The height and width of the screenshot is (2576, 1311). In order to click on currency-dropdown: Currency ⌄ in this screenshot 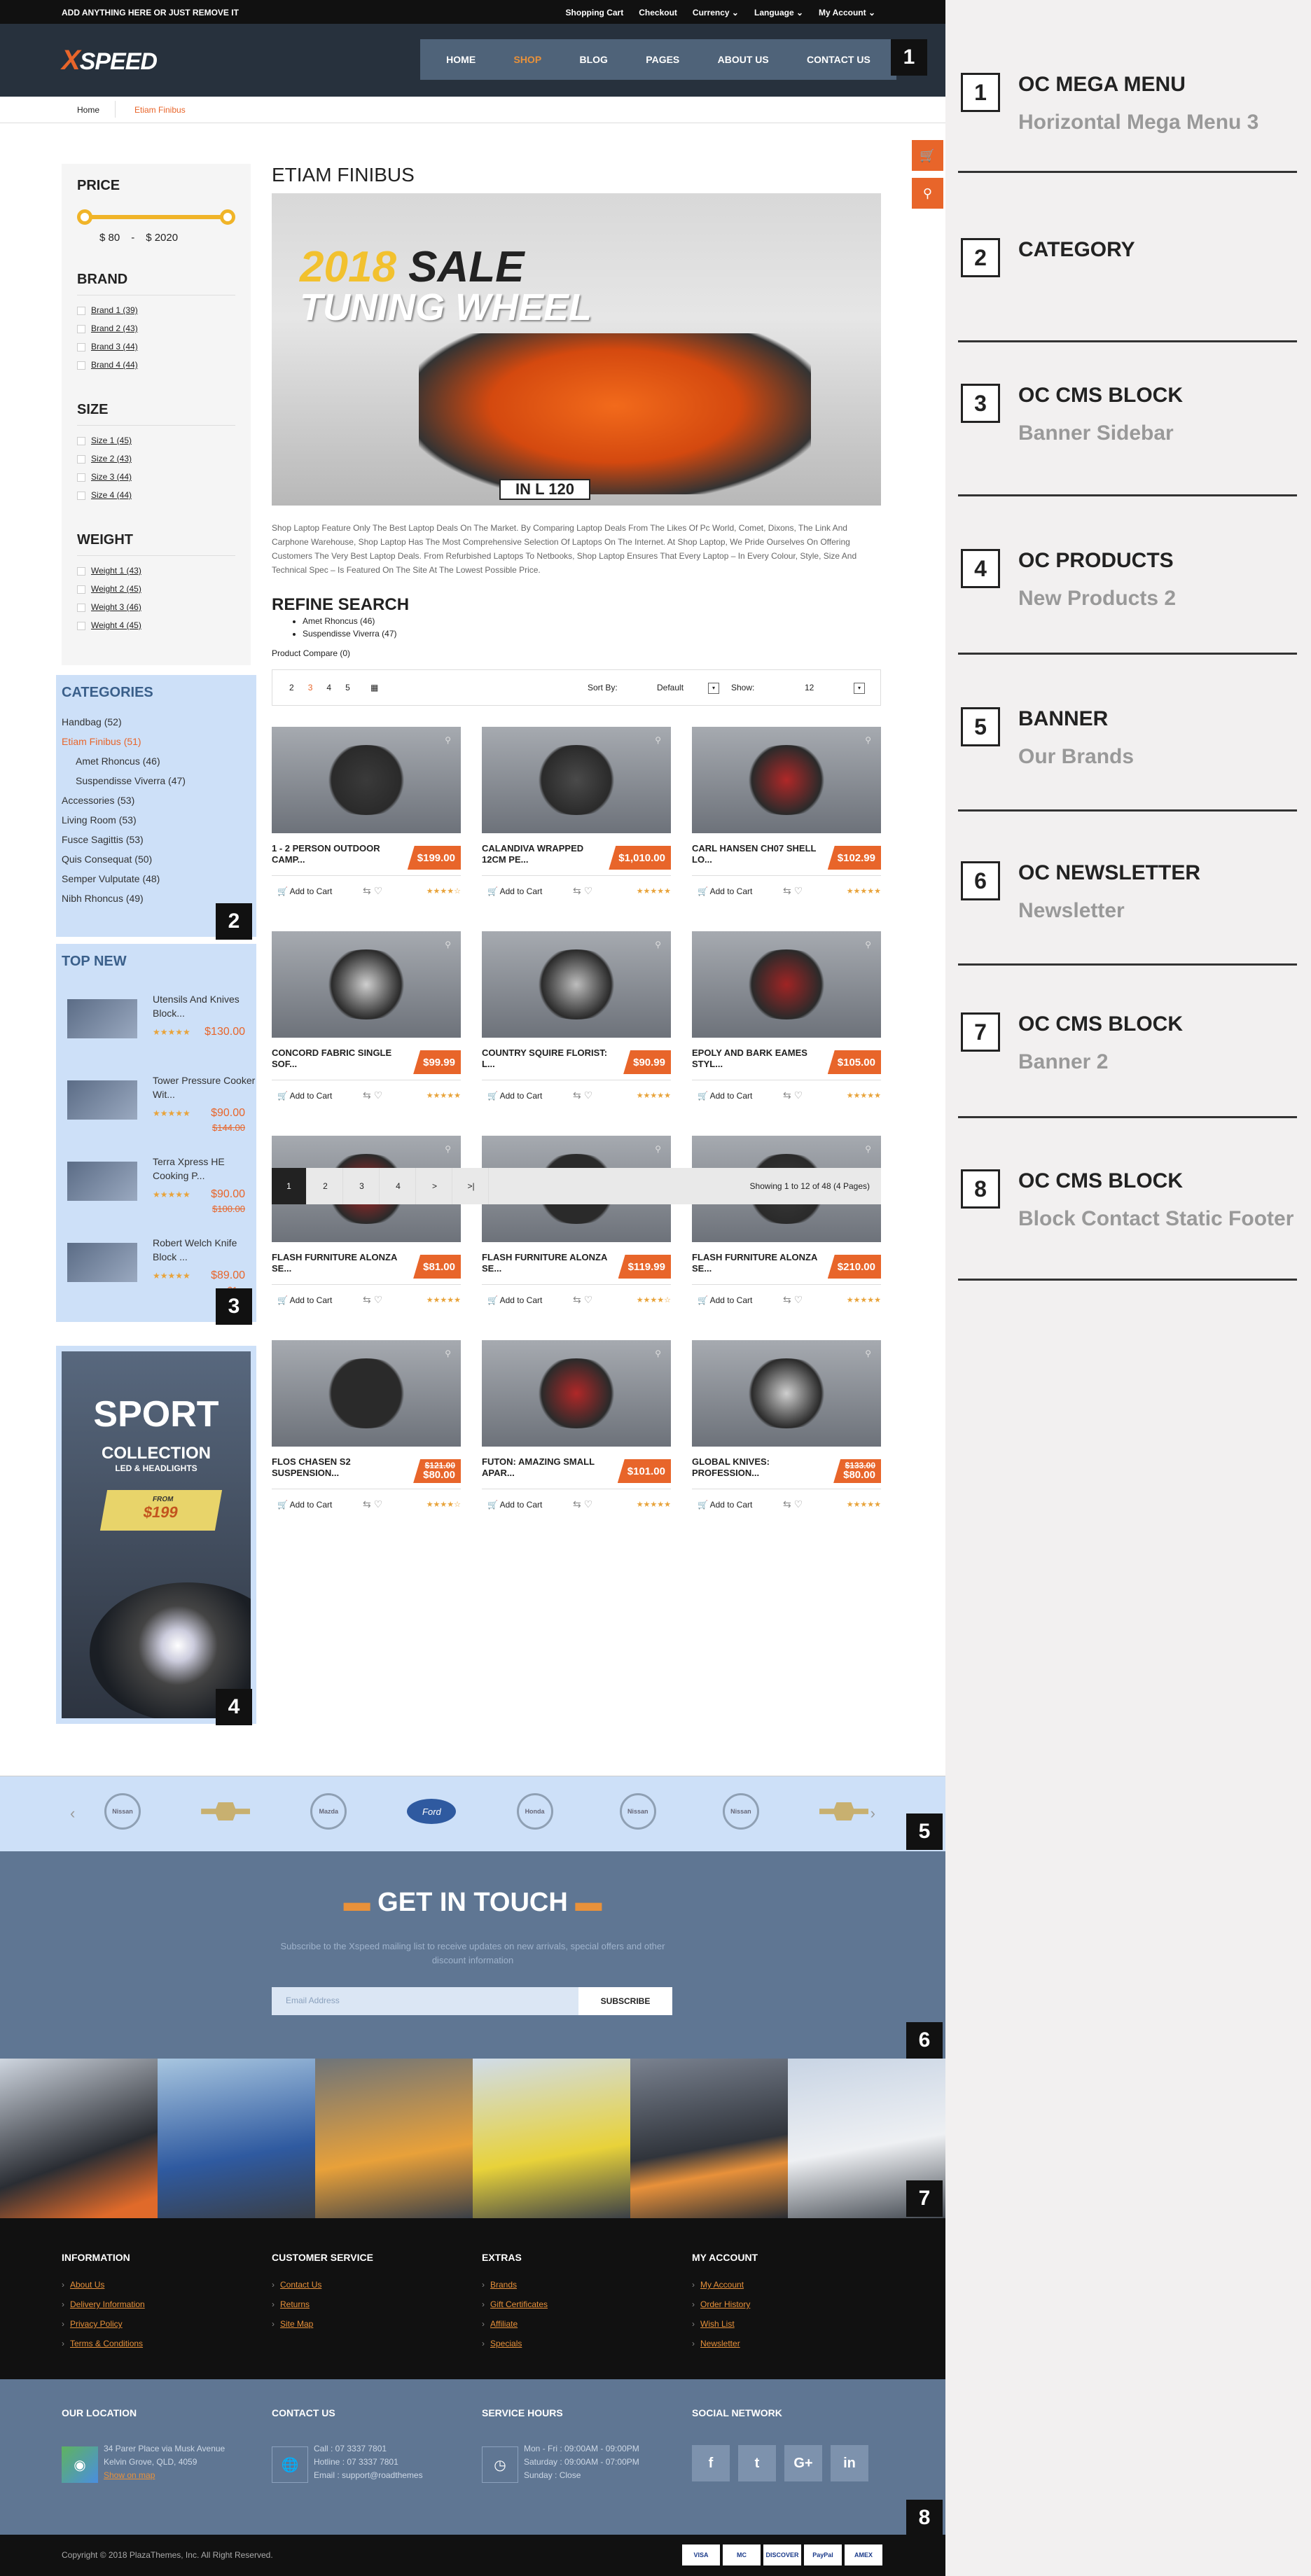, I will do `click(716, 13)`.